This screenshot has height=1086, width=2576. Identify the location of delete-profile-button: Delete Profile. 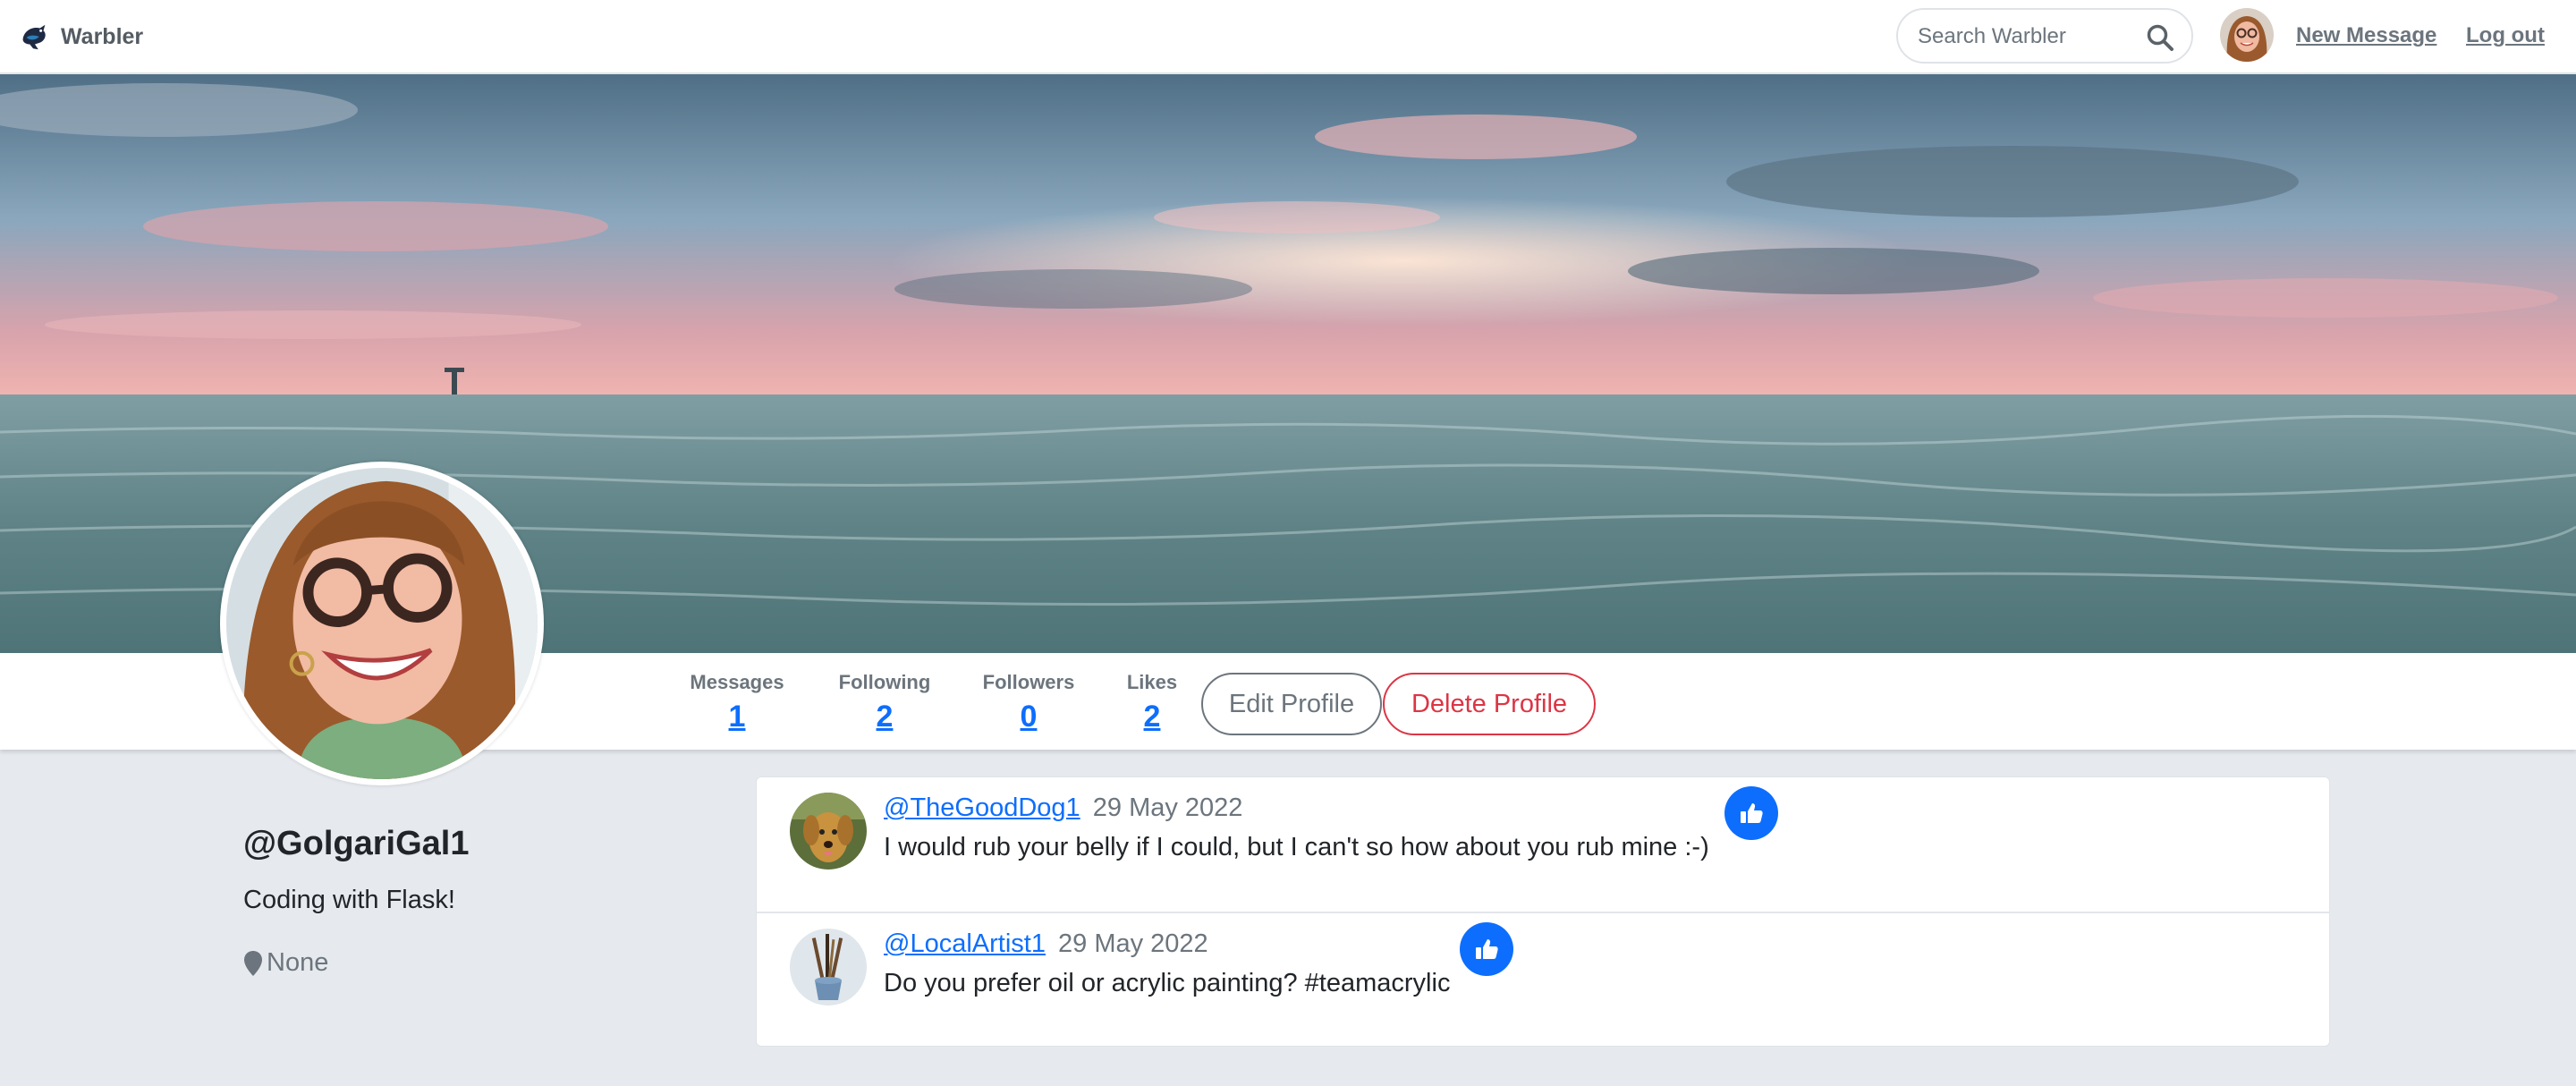
(1489, 704).